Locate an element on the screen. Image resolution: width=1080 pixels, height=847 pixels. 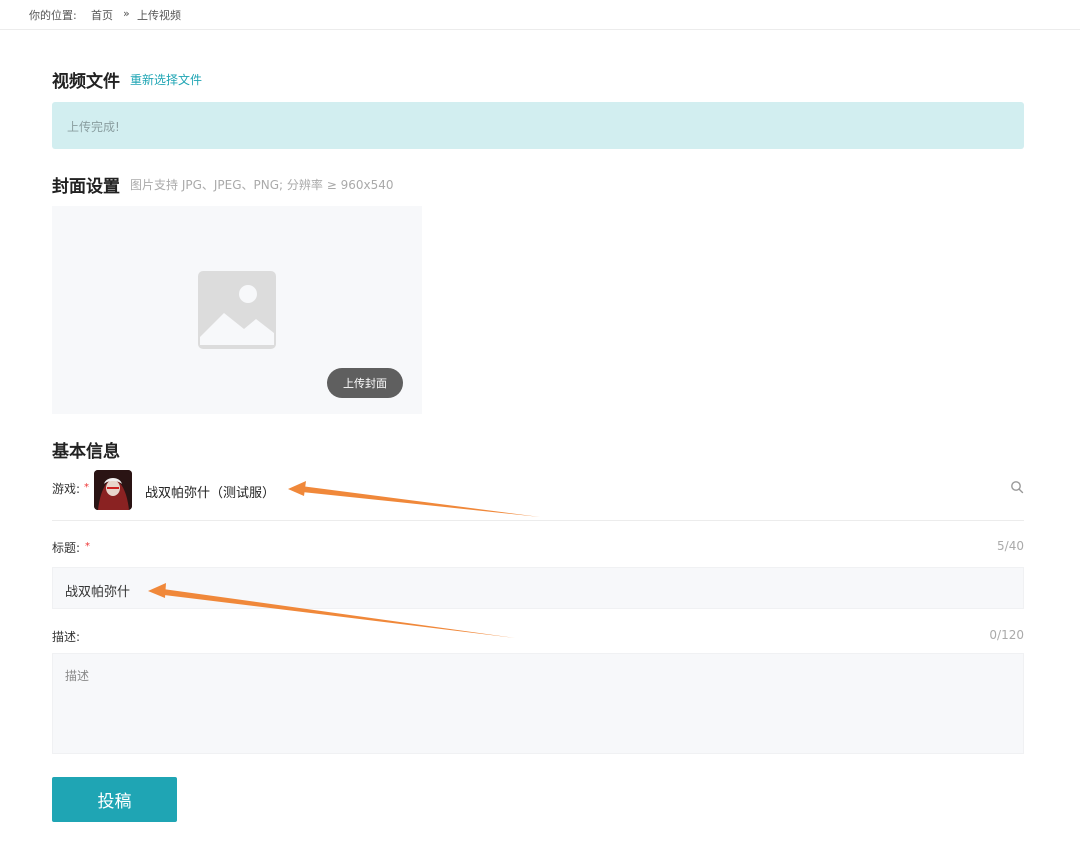
game-required-mark: * is located at coordinates (86, 487).